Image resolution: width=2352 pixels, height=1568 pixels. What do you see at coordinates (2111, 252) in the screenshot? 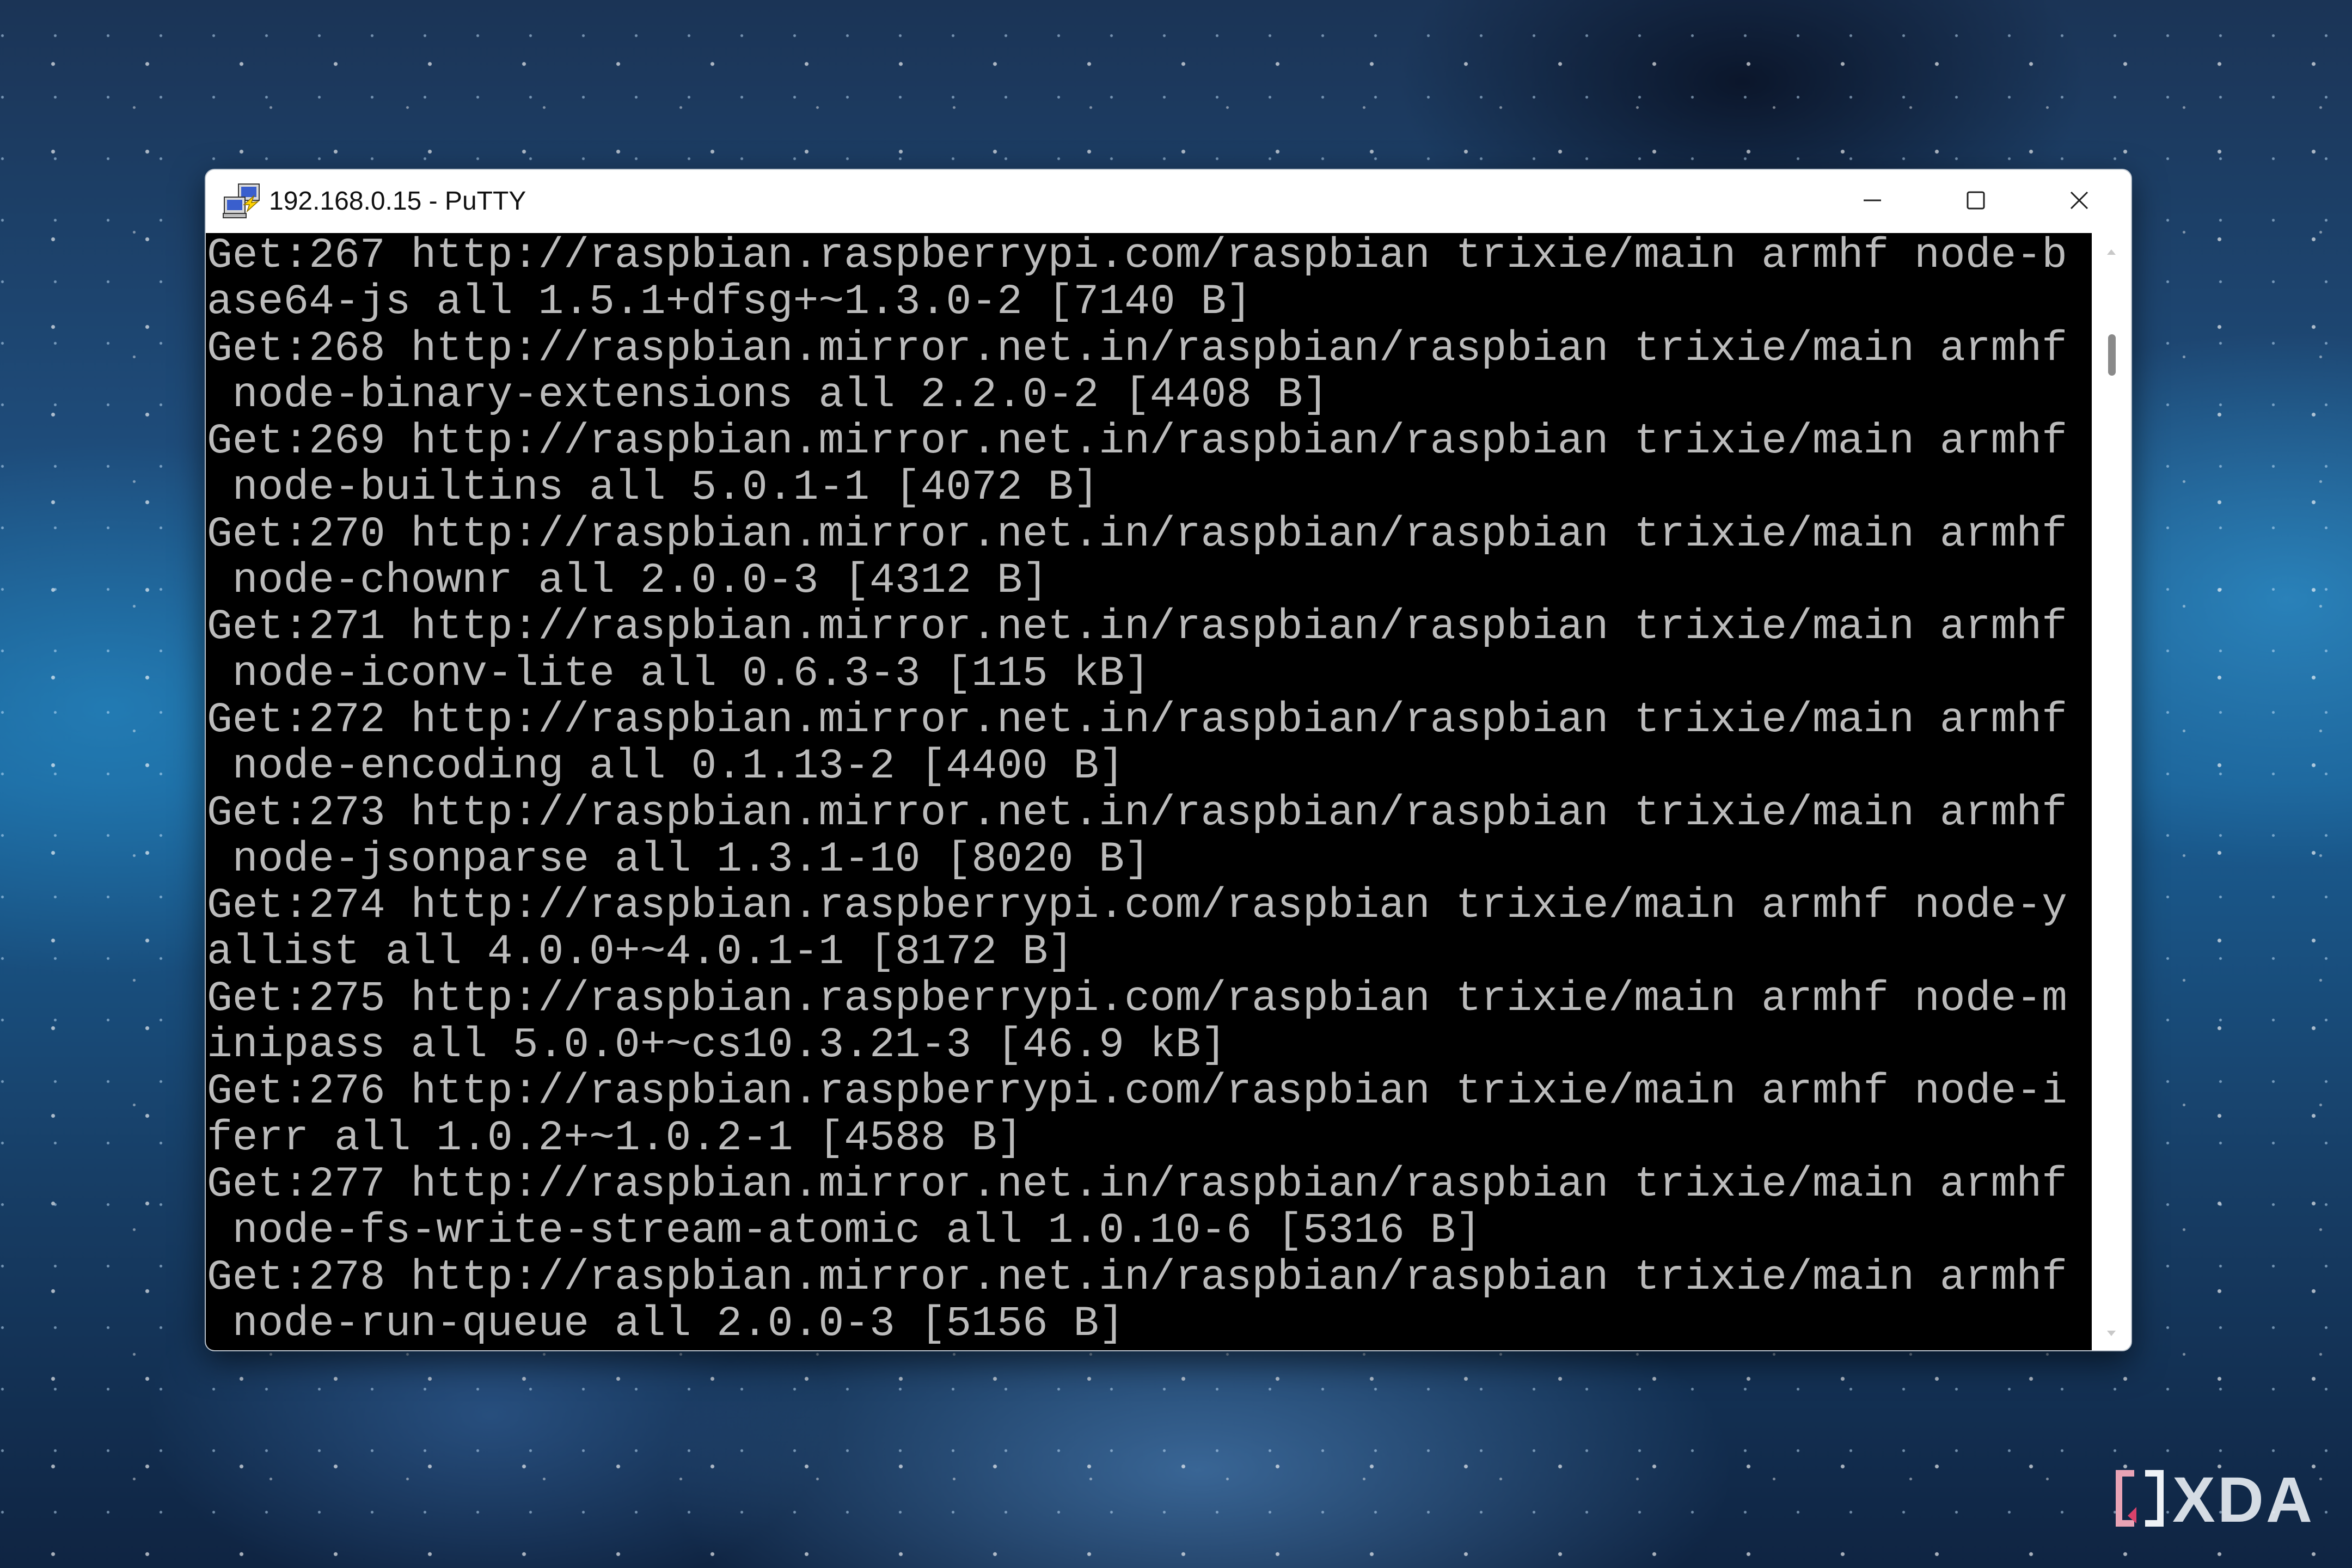
I see `scroll-up-arrow-icon` at bounding box center [2111, 252].